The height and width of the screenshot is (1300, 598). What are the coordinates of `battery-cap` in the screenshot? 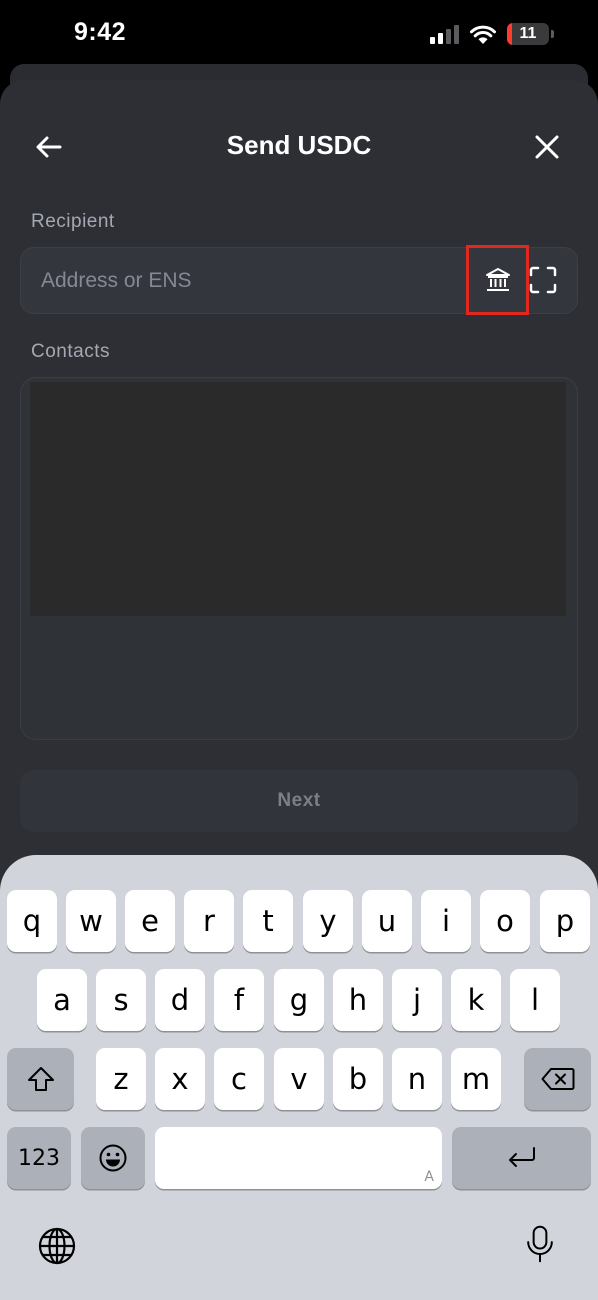 It's located at (552, 34).